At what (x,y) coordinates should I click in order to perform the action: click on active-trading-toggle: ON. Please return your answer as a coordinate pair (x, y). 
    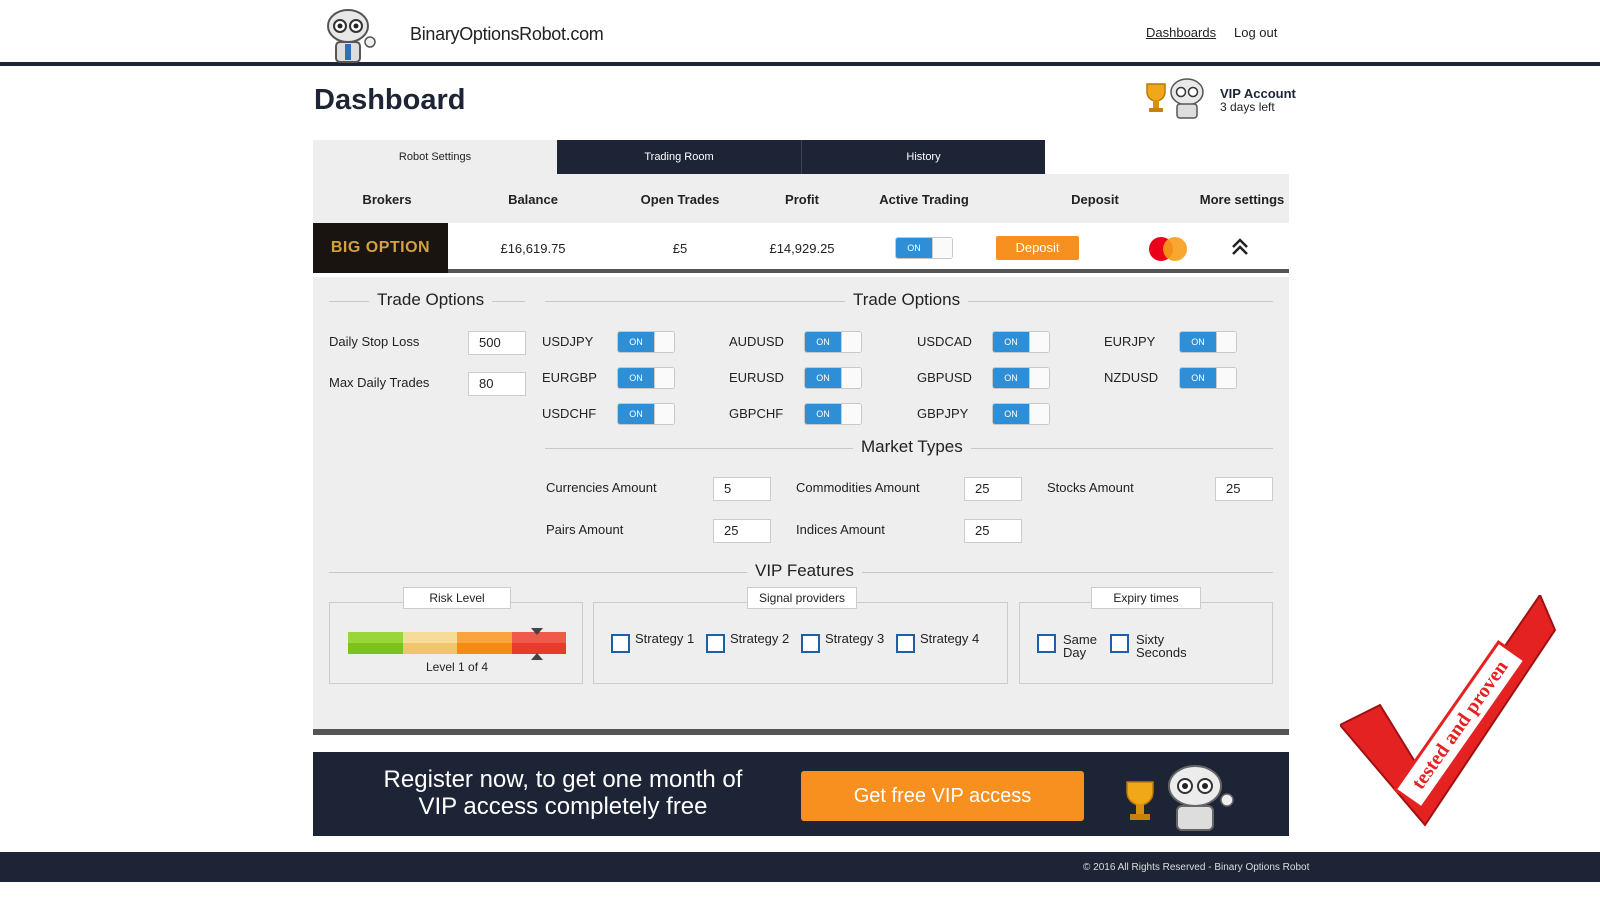
    Looking at the image, I should click on (924, 248).